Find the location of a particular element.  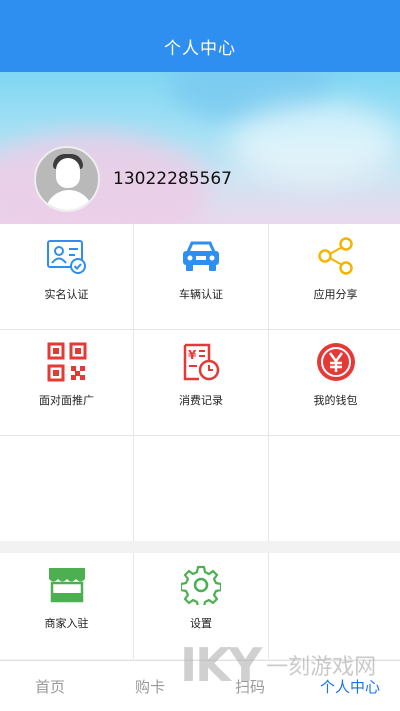

store-icon is located at coordinates (67, 585).